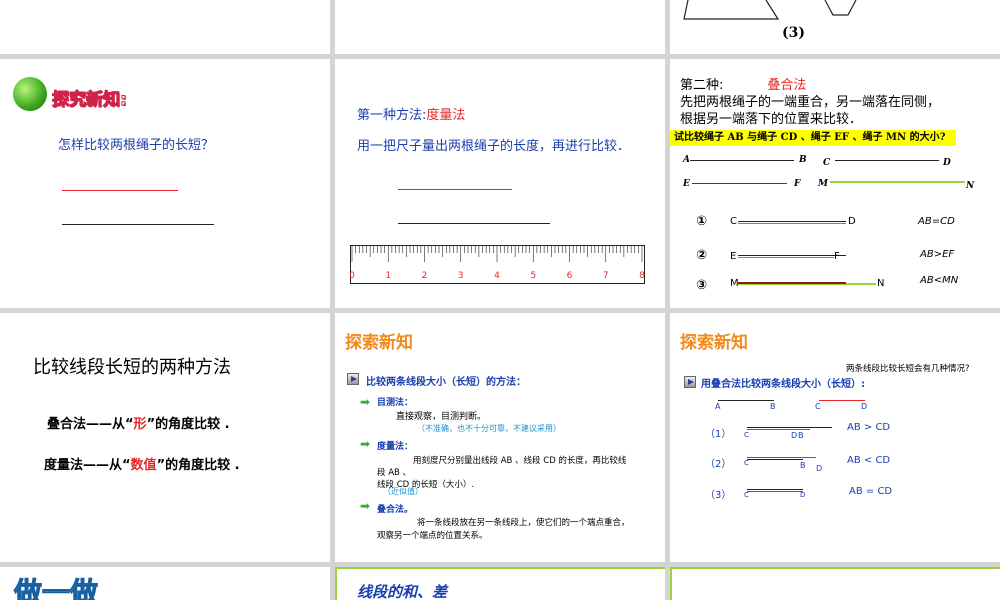  Describe the element at coordinates (746, 463) in the screenshot. I see `case-2-left: C` at that location.